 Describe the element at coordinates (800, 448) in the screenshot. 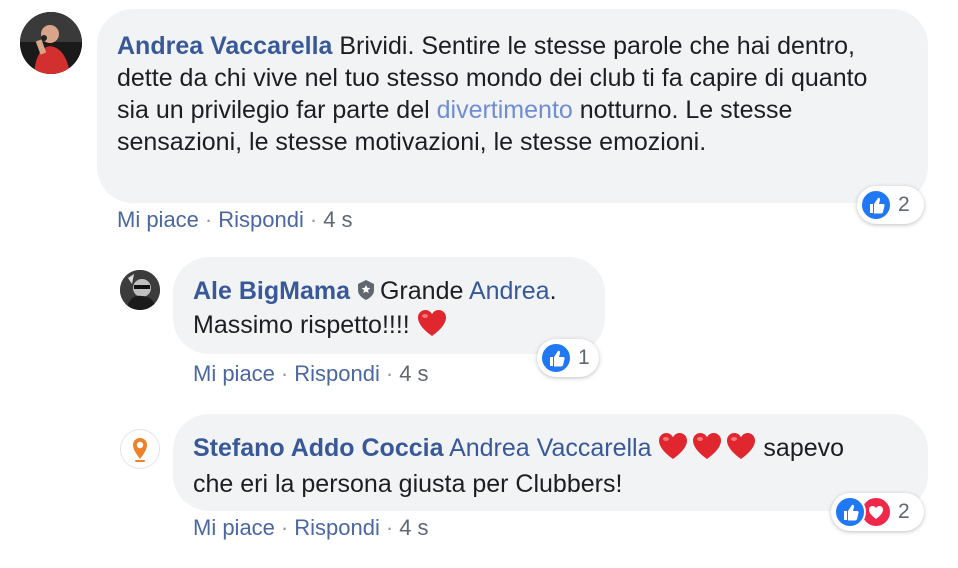

I see `comment-body: sapevo` at that location.